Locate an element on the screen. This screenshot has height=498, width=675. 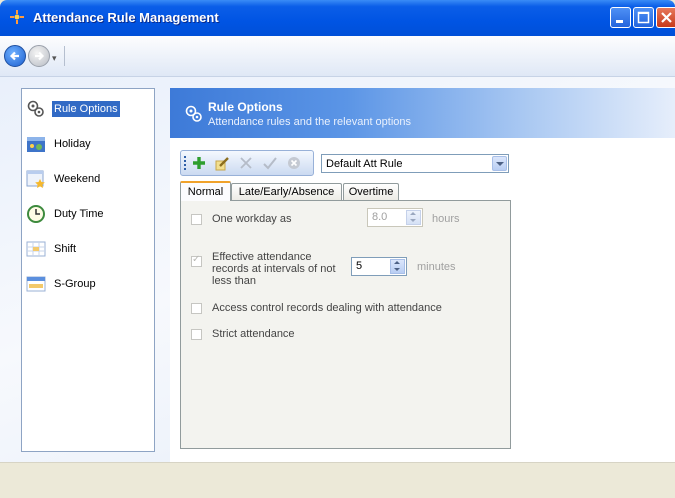
workday-option: One workday as is located at coordinates (241, 219).